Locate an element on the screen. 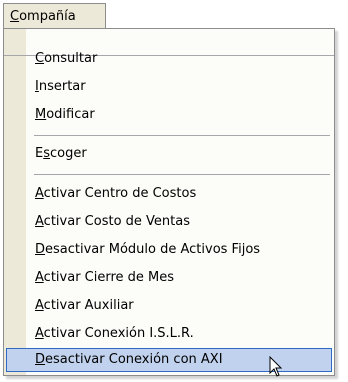 The image size is (348, 382). menu-item-label: Desactivar Conexión con AXI is located at coordinates (129, 359).